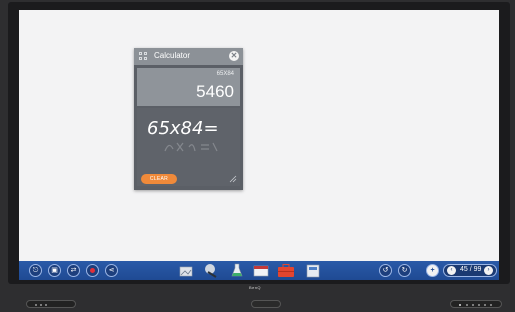 The image size is (515, 312). I want to click on document-tool-icon, so click(261, 270).